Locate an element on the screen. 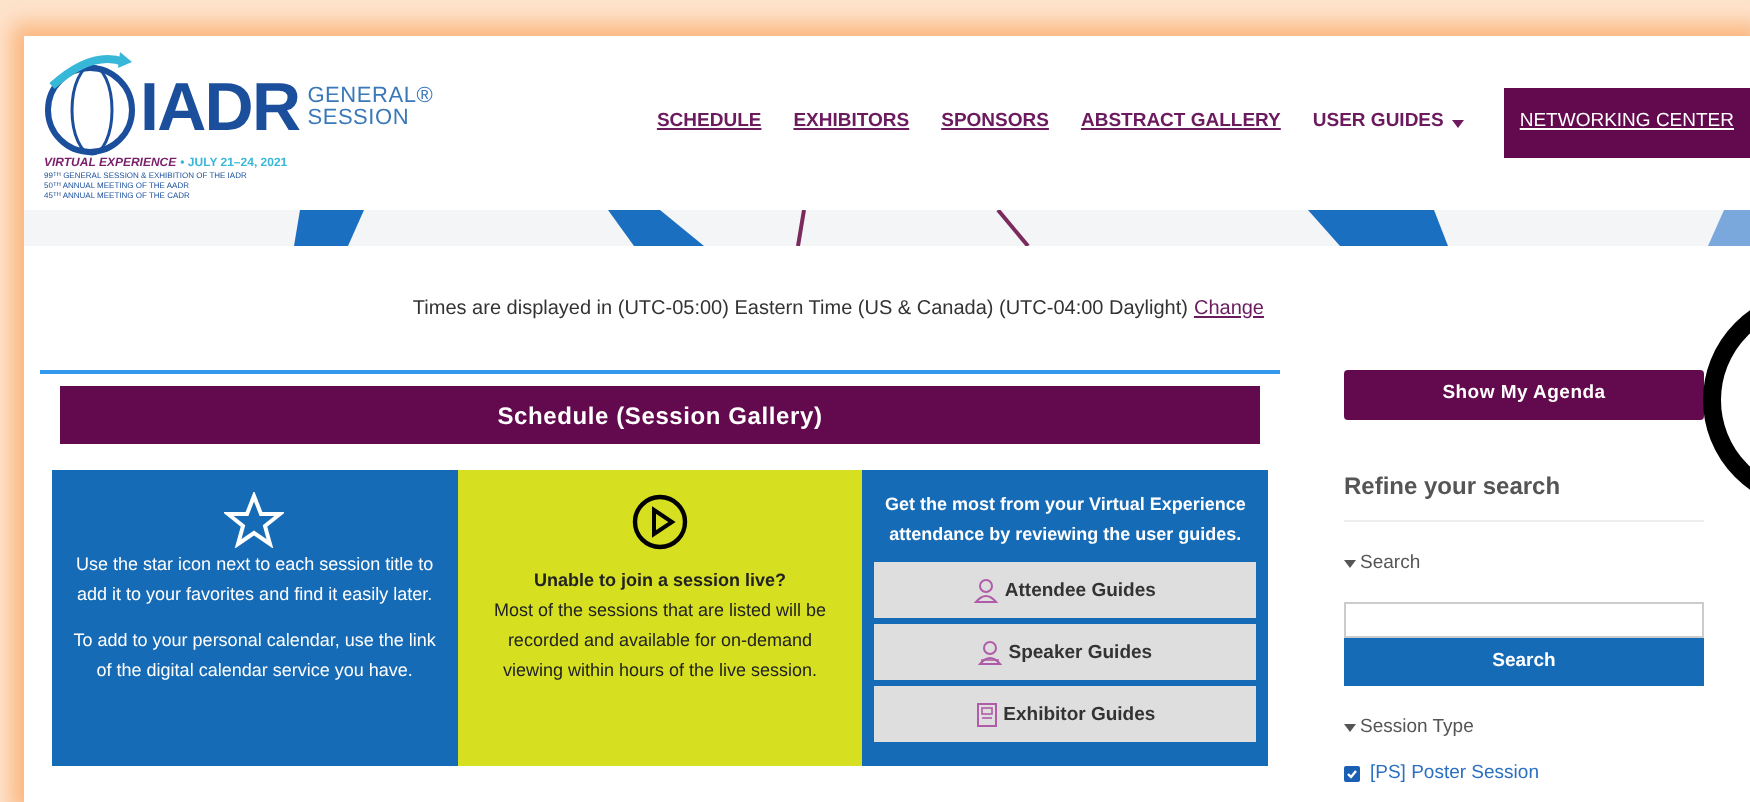  search-field is located at coordinates (1524, 620).